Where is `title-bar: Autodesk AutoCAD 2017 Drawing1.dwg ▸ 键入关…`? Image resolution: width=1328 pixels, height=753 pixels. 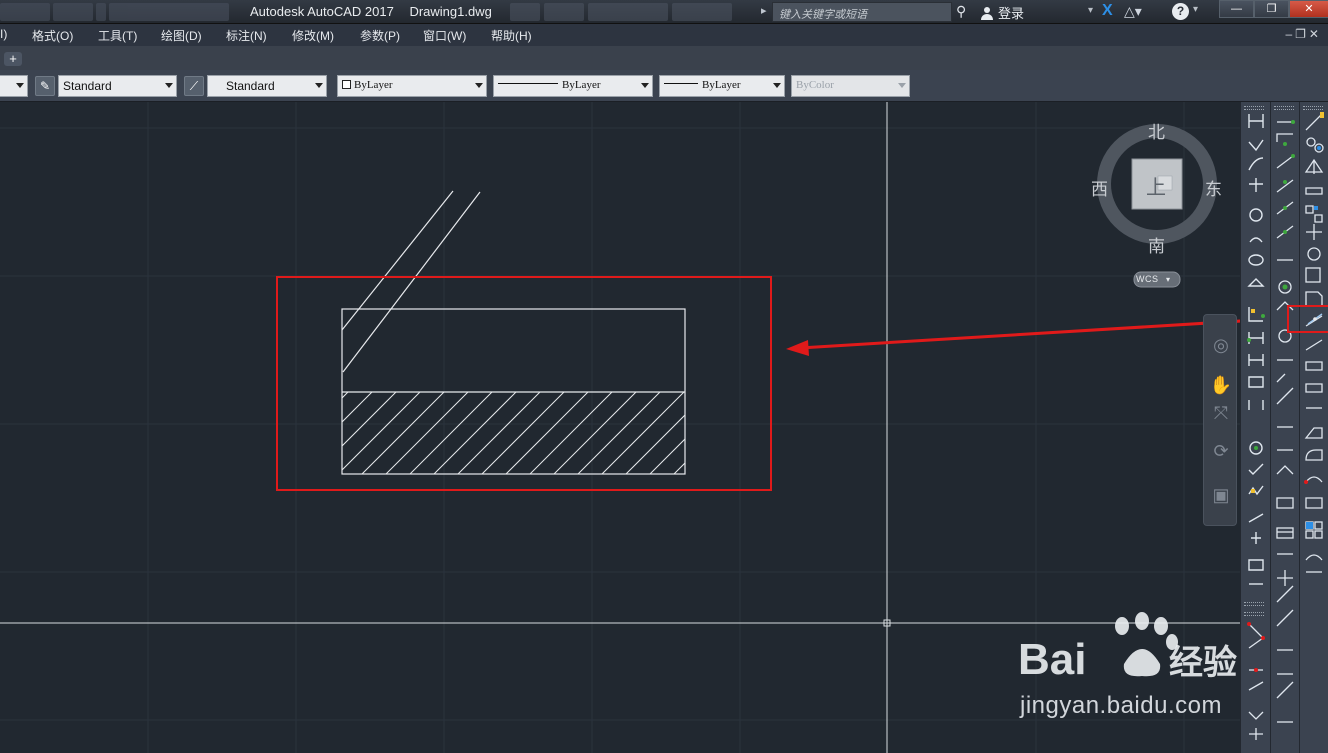
title-bar: Autodesk AutoCAD 2017 Drawing1.dwg ▸ 键入关… is located at coordinates (664, 12).